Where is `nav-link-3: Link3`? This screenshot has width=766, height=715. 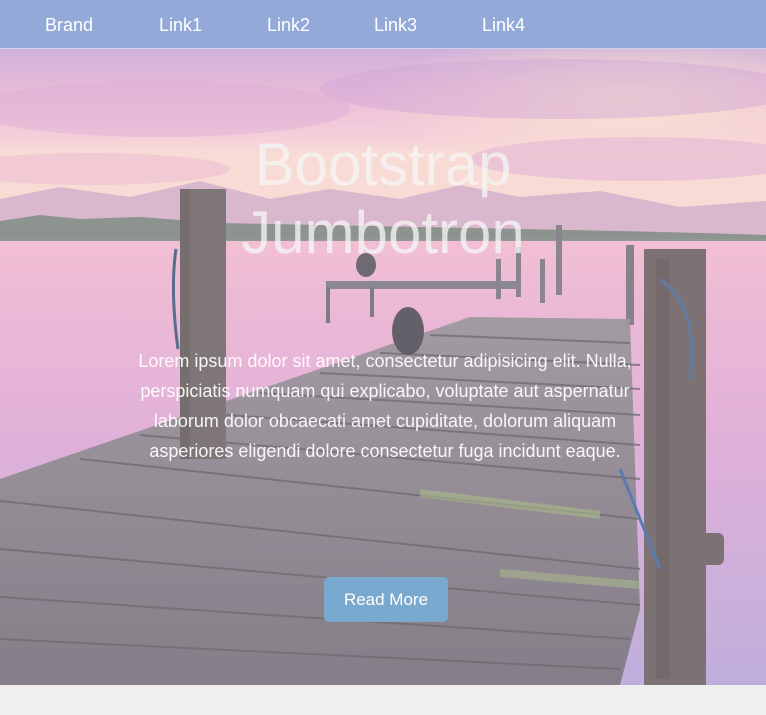
nav-link-3: Link3 is located at coordinates (395, 25).